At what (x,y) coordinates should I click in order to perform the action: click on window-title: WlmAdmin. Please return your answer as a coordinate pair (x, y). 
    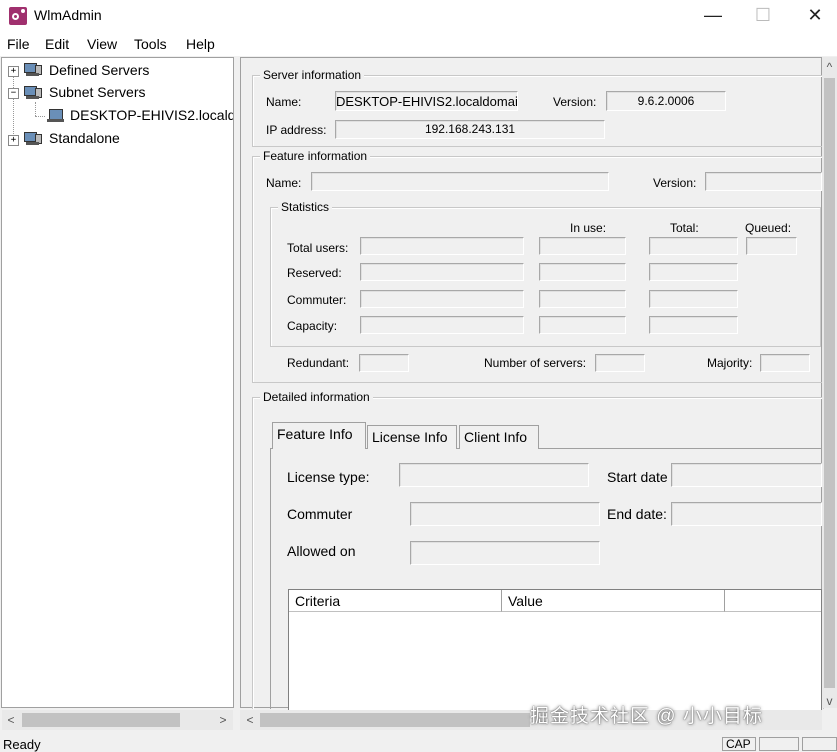
    Looking at the image, I should click on (68, 15).